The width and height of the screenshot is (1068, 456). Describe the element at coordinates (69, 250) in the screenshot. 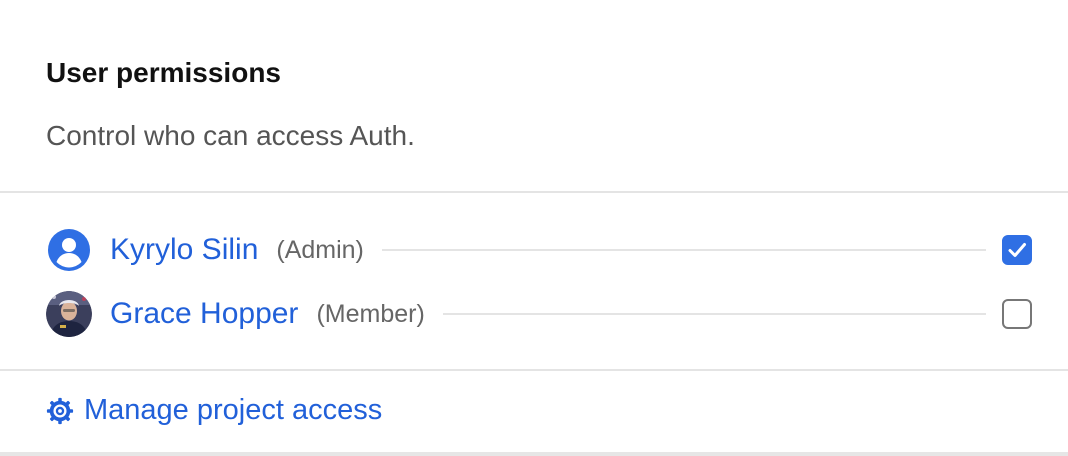

I see `user-circle-icon` at that location.